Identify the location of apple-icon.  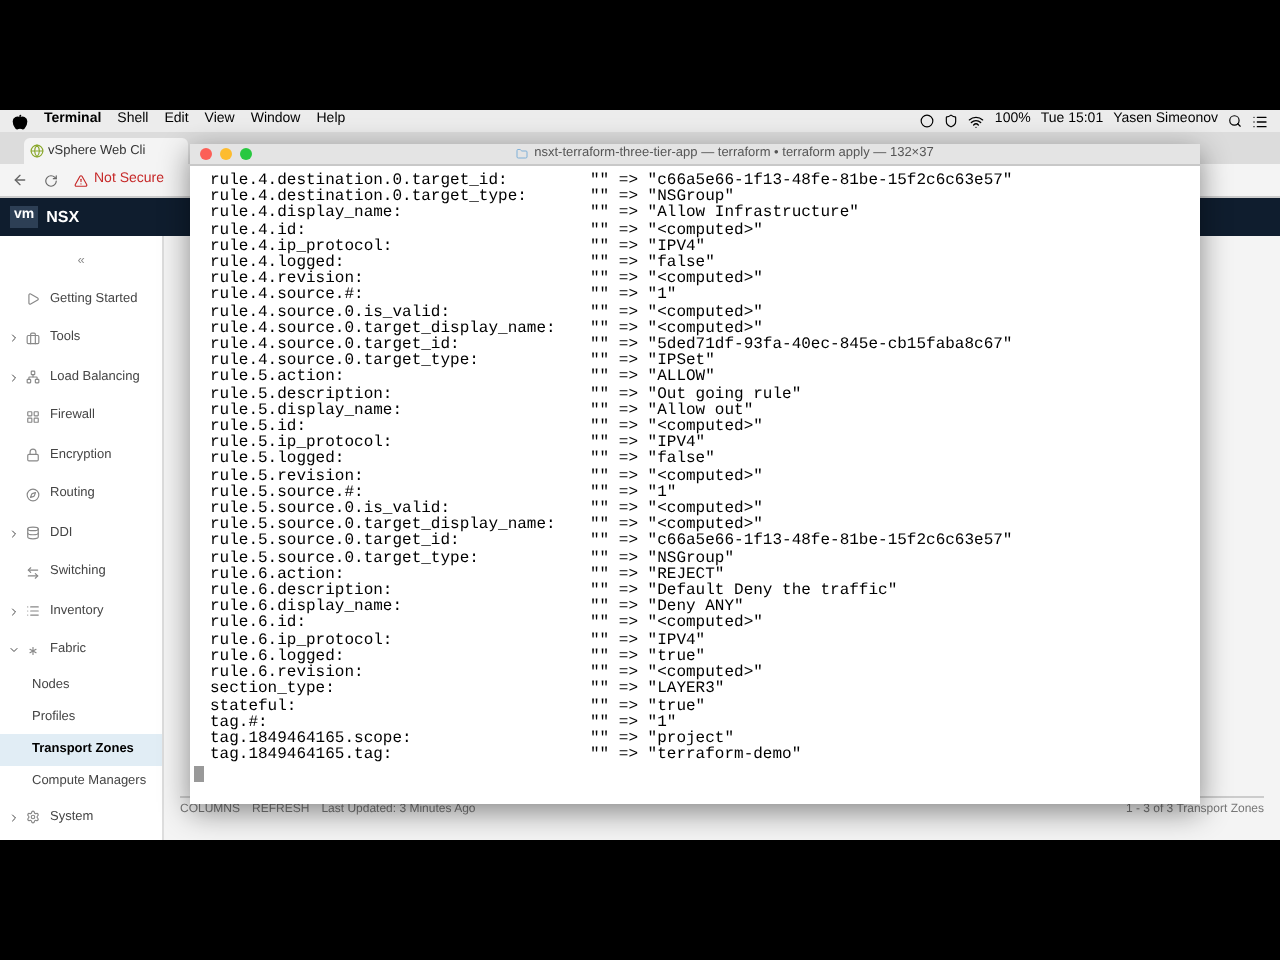
(20, 121).